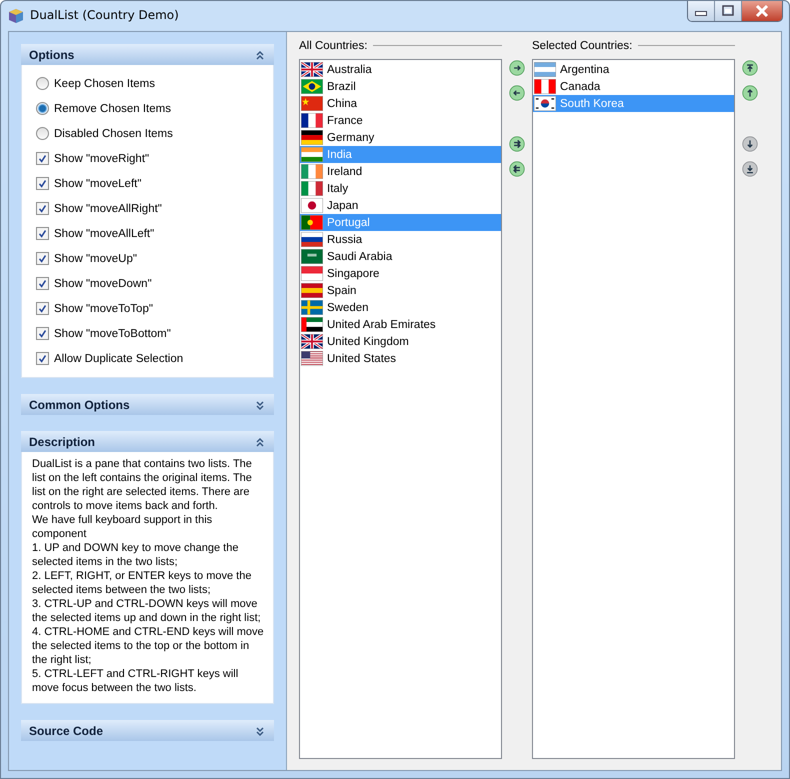  Describe the element at coordinates (113, 134) in the screenshot. I see `option-label: Disabled Chosen Items` at that location.